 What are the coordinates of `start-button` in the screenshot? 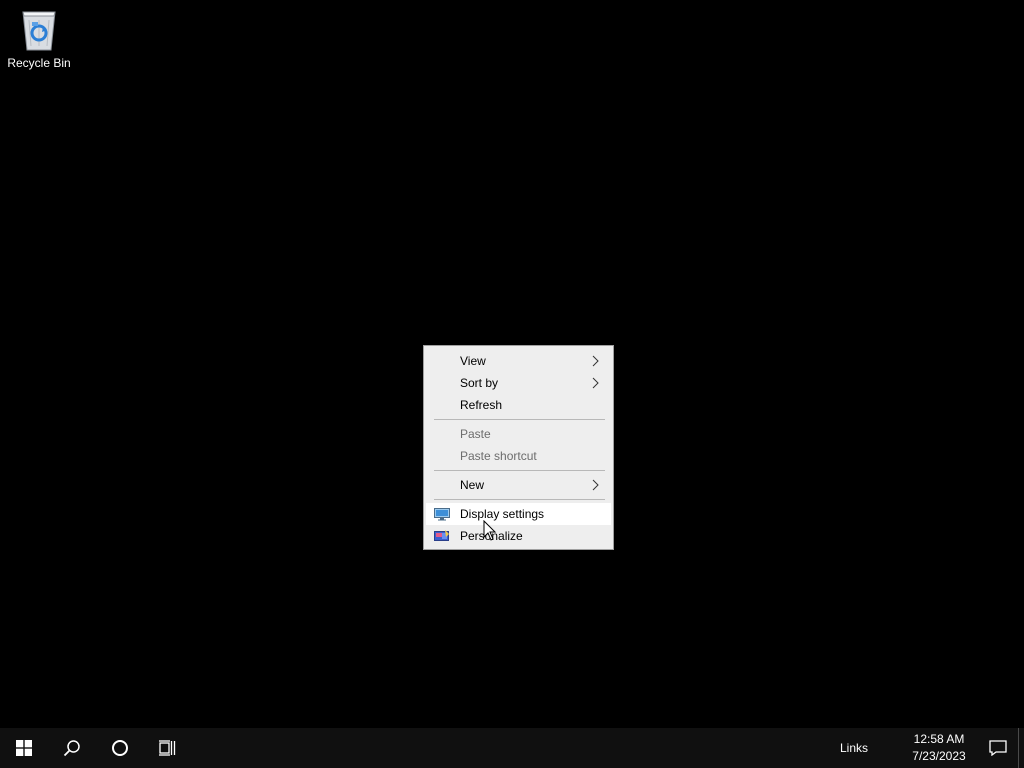 It's located at (24, 748).